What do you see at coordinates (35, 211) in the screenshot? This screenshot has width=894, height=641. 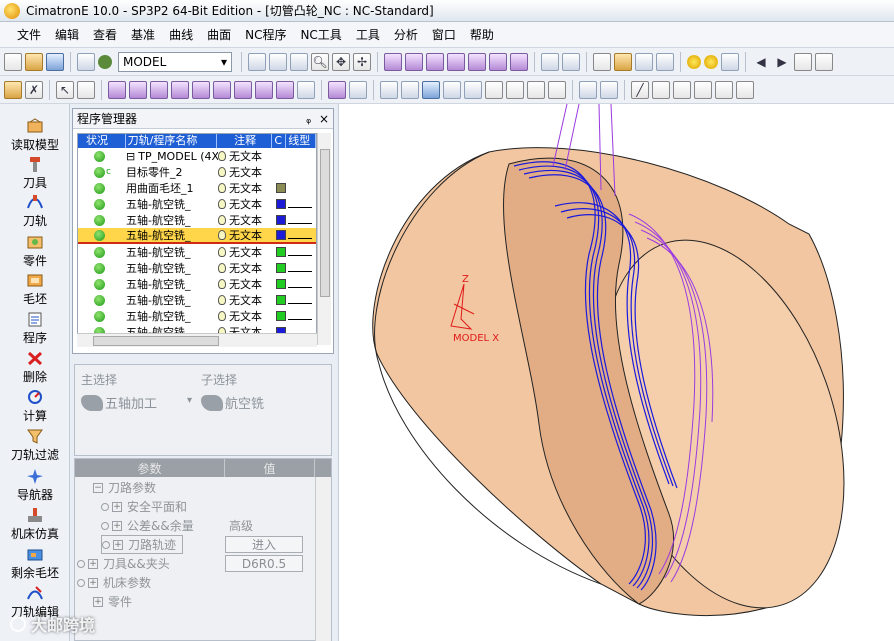 I see `sidebar-item-toolpath: 刀轨` at bounding box center [35, 211].